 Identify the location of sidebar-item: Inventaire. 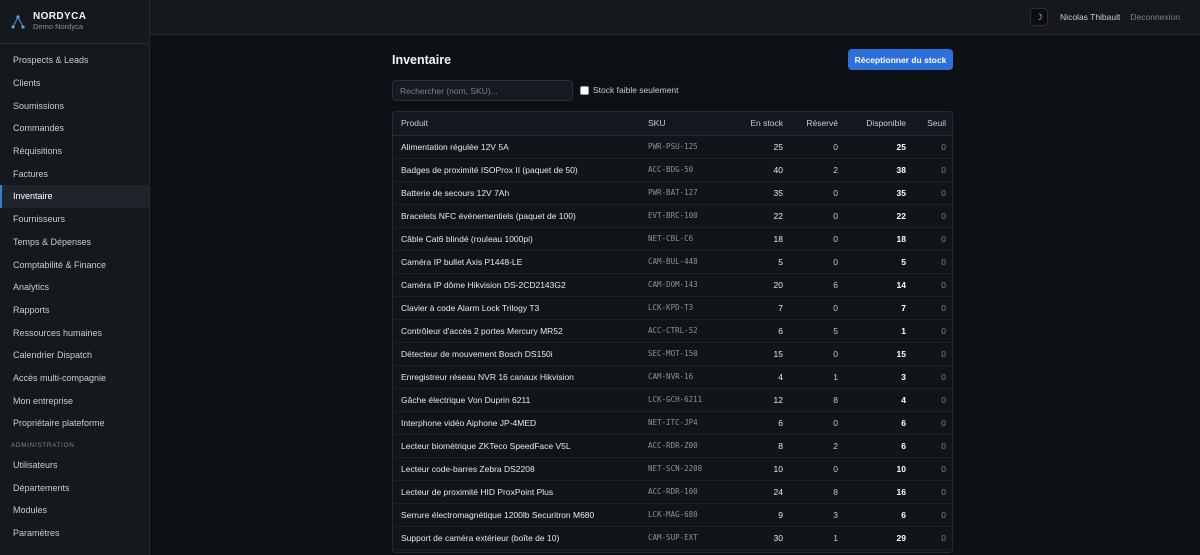
(74, 196).